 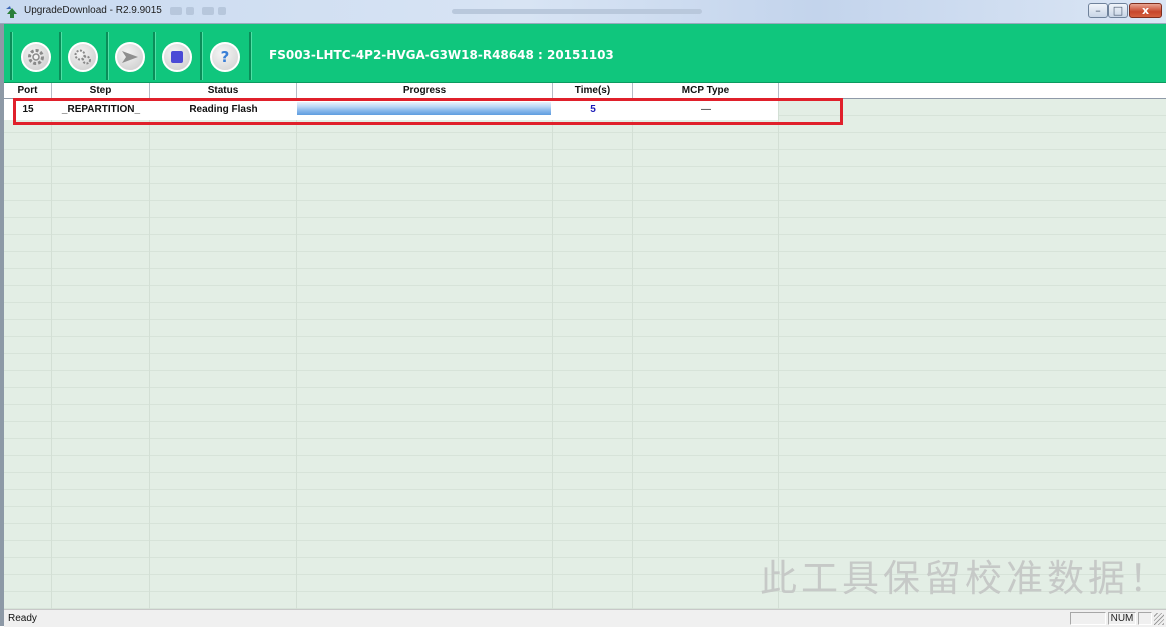 What do you see at coordinates (101, 90) in the screenshot?
I see `column-header-step: Step` at bounding box center [101, 90].